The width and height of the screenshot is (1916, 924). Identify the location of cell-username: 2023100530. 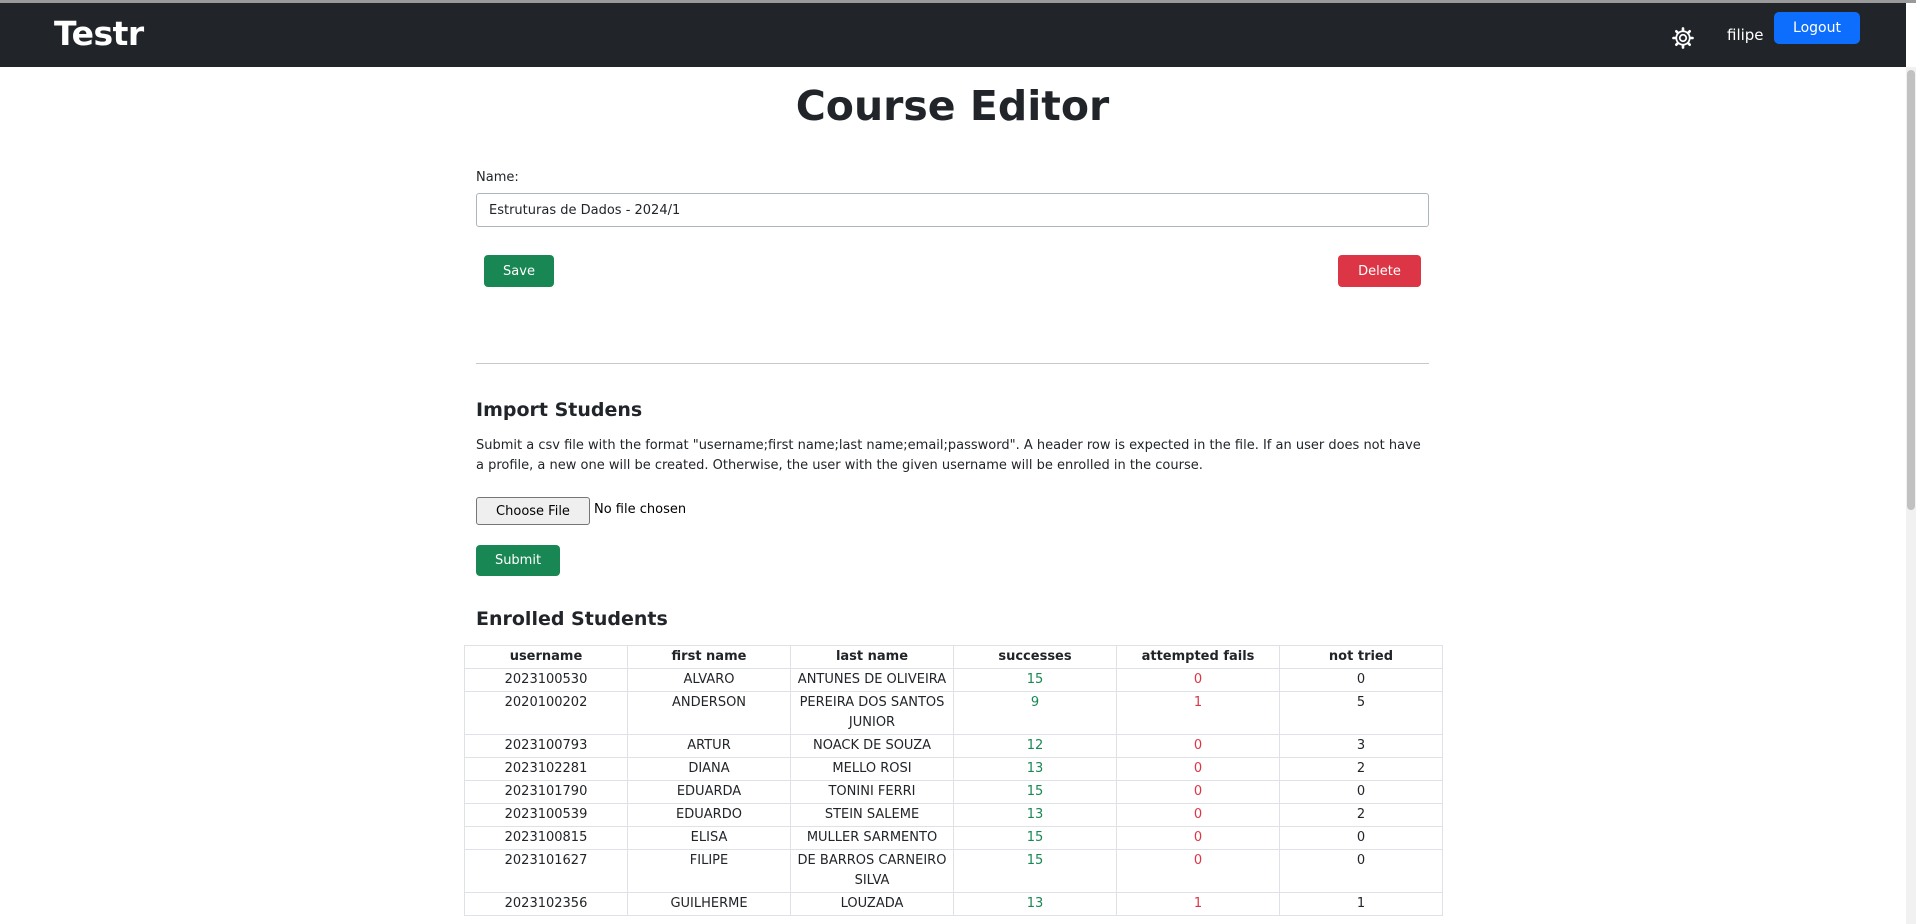
(546, 680).